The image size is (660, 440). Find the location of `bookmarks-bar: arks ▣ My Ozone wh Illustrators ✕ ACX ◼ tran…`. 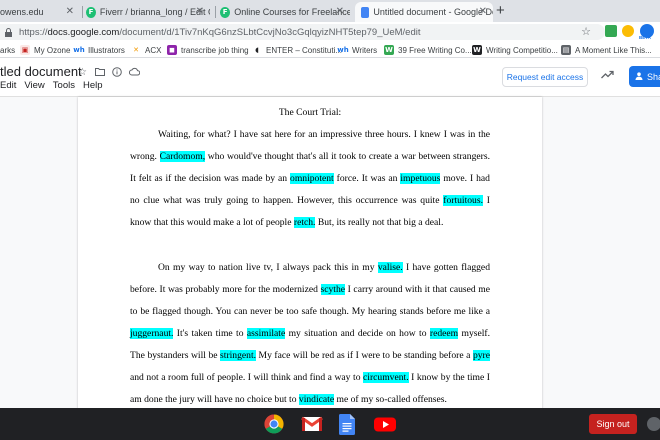

bookmarks-bar: arks ▣ My Ozone wh Illustrators ✕ ACX ◼ tran… is located at coordinates (330, 50).